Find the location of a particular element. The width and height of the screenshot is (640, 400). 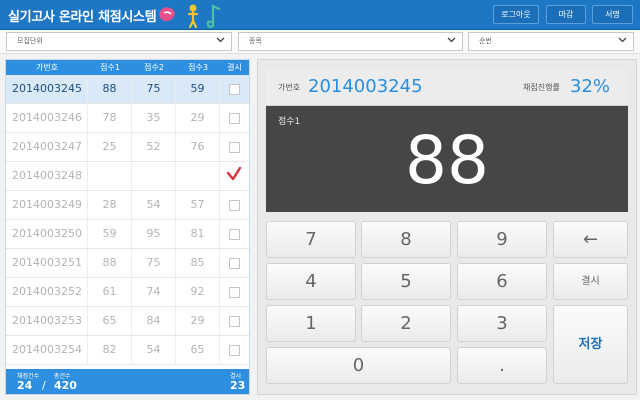

key-9: 9 is located at coordinates (502, 239).